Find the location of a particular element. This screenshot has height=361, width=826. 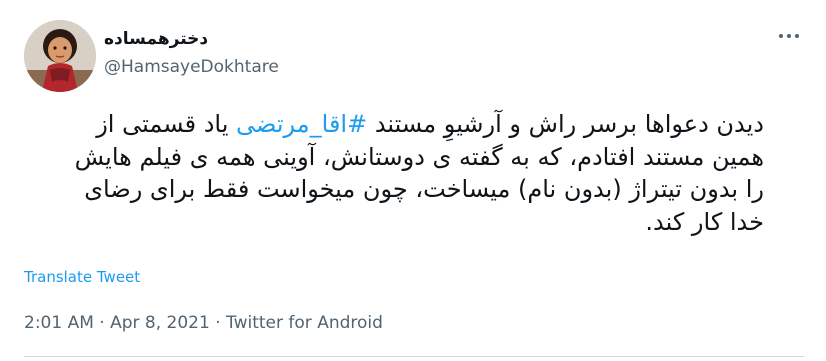

tweet-date: Apr 8, 2021 is located at coordinates (160, 323).